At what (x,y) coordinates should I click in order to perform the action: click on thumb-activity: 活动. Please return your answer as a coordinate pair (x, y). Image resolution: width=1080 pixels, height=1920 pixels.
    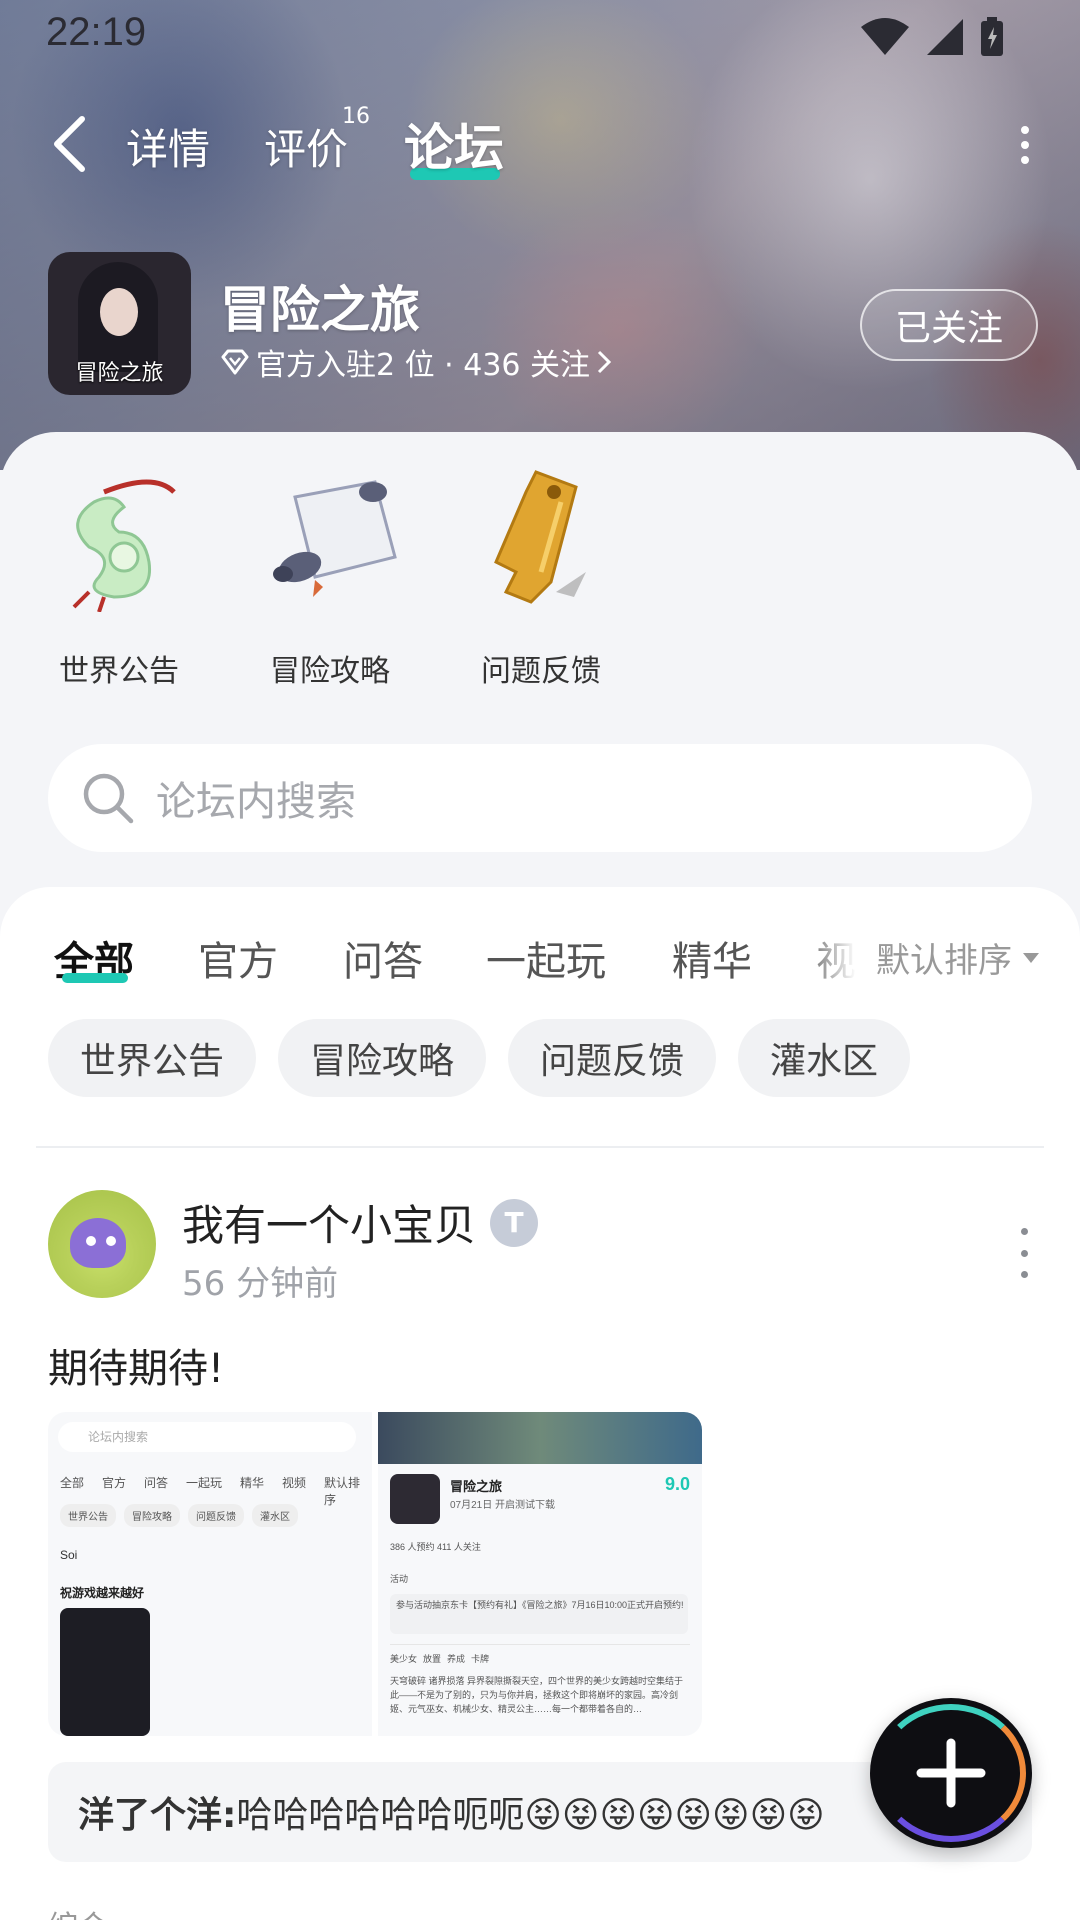
    Looking at the image, I should click on (399, 1579).